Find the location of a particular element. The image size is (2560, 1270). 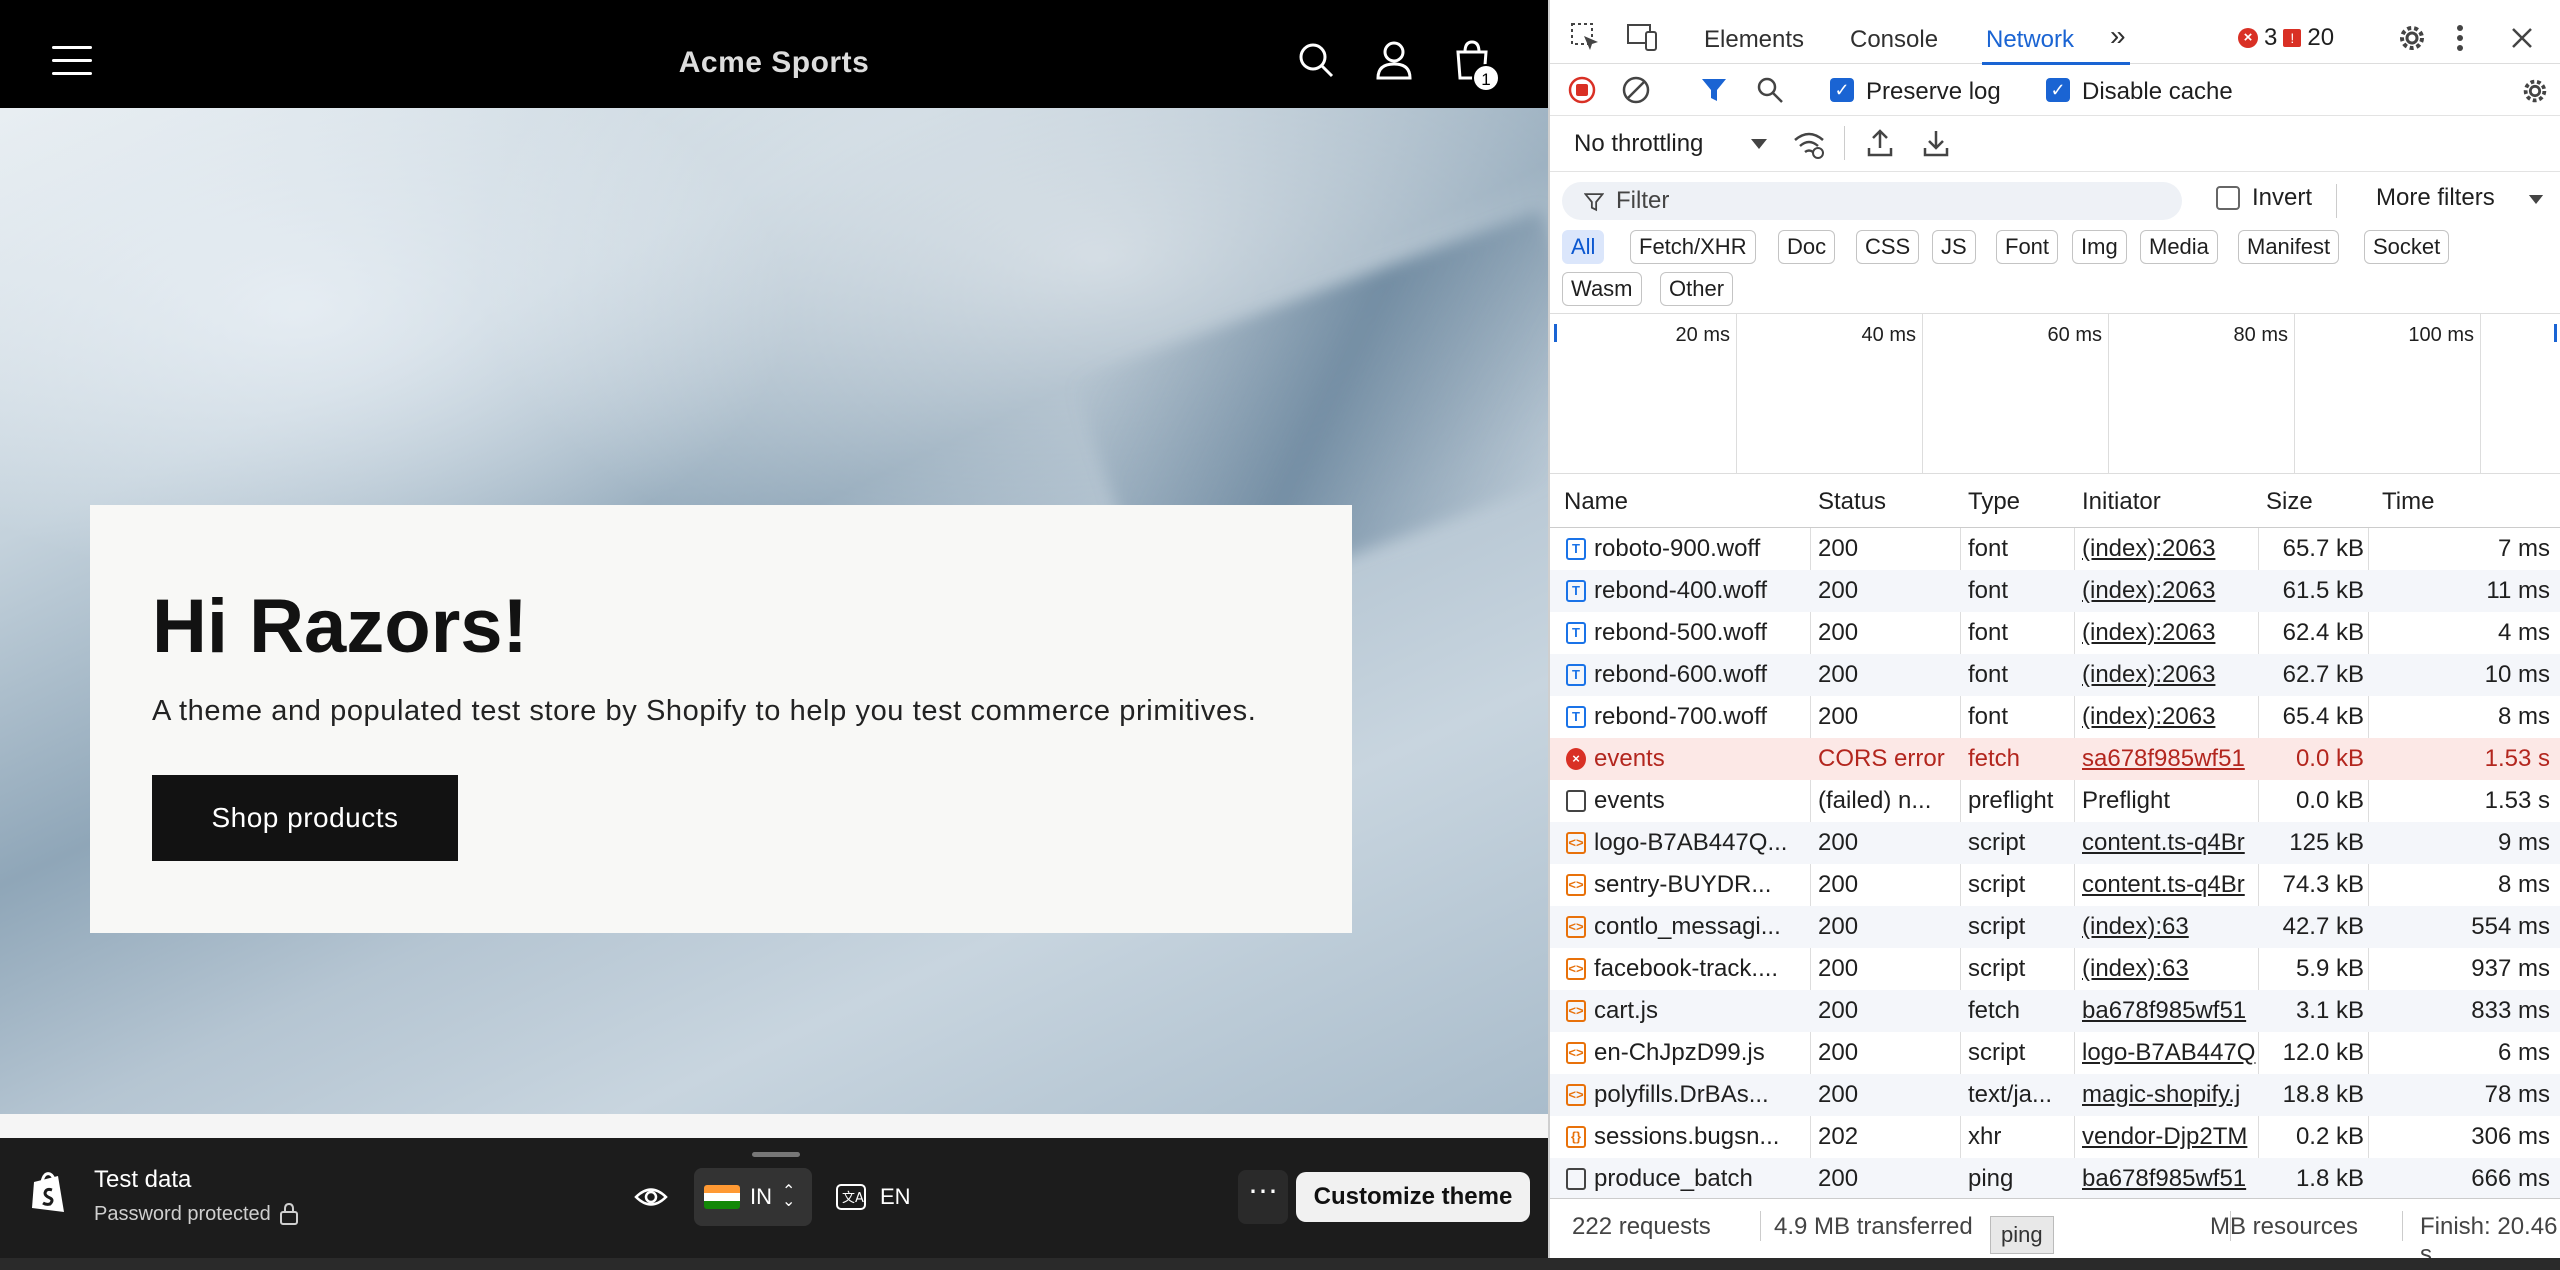

svg-text: 文A is located at coordinates (853, 1198).